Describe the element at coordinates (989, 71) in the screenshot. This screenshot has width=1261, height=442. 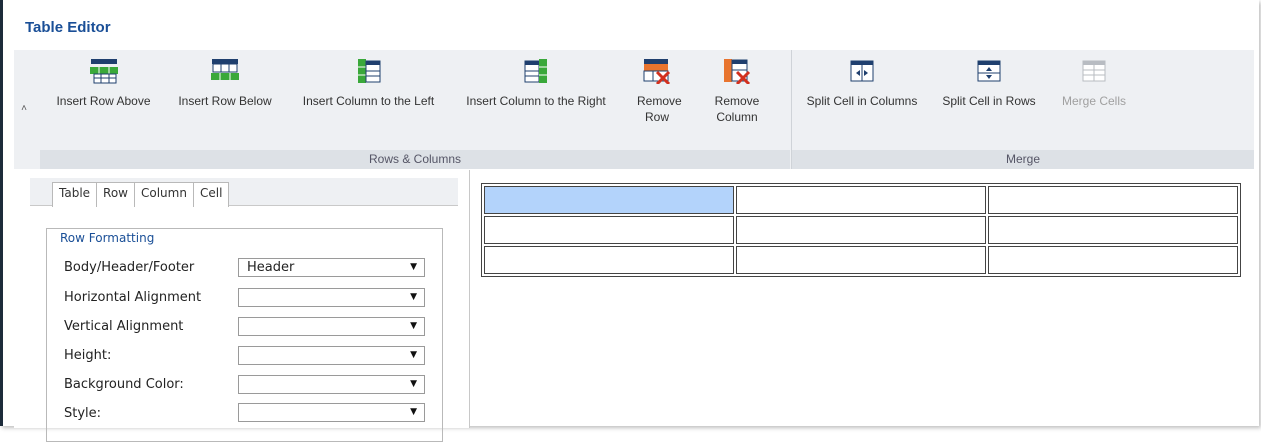
I see `split-rows-icon` at that location.